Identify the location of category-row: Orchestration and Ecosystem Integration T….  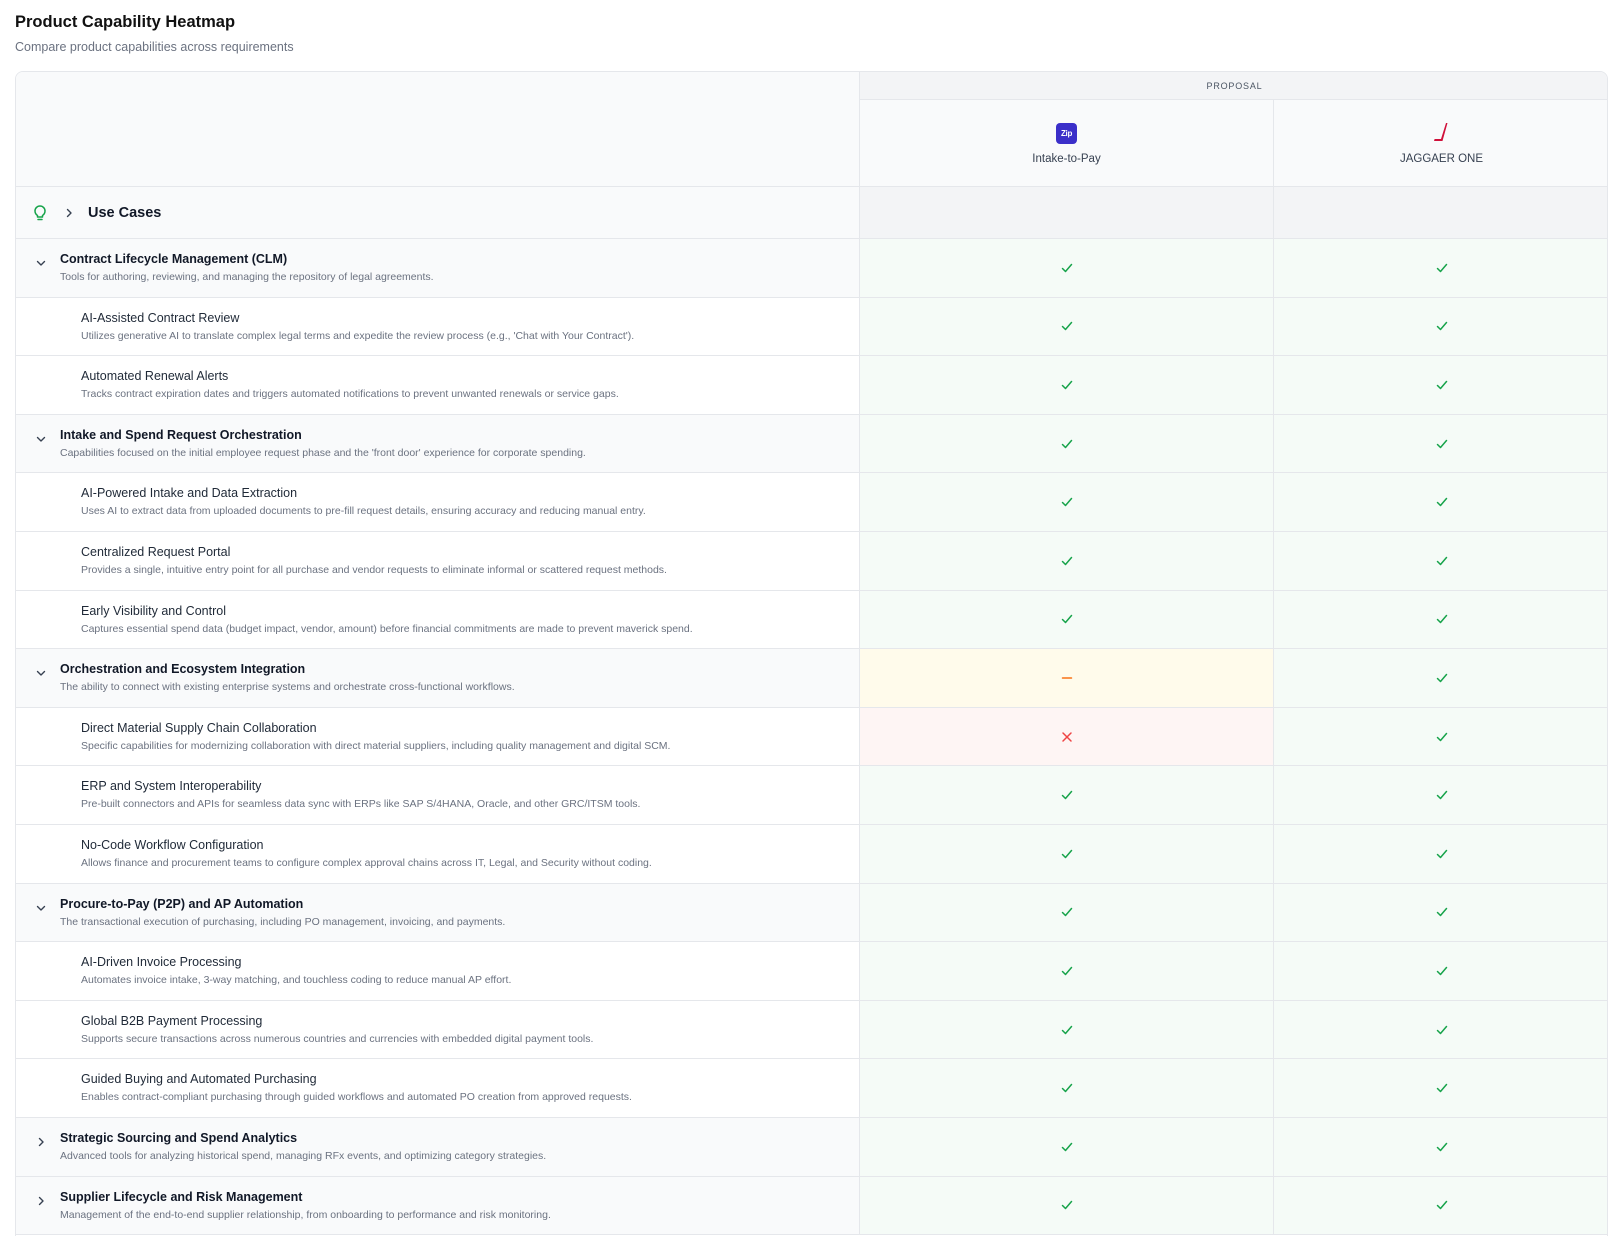
(811, 678).